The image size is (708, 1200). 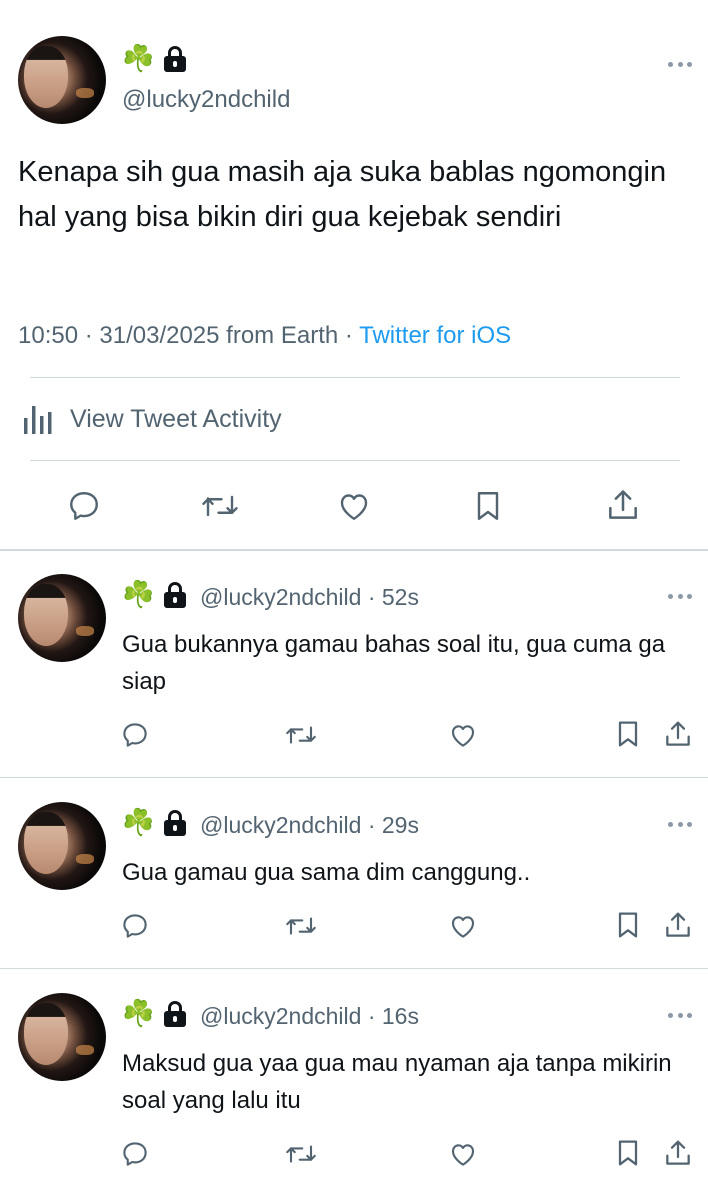 I want to click on username-handle: @lucky2ndchild, so click(x=206, y=100).